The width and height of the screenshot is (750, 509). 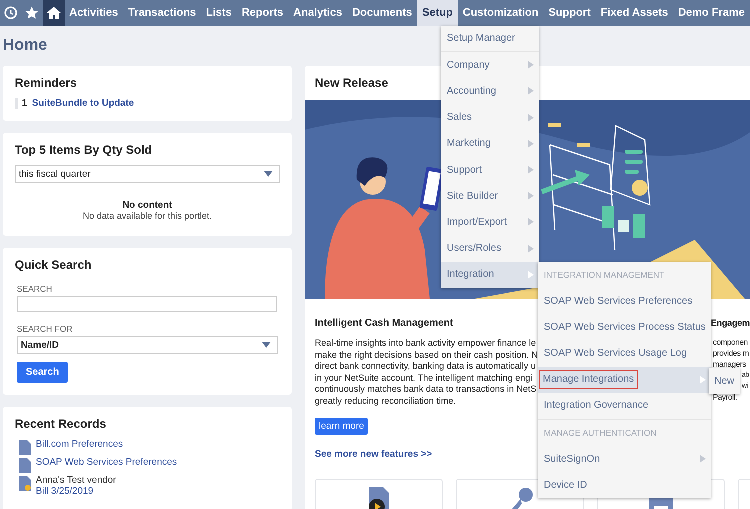 I want to click on menu-item: SuiteSignOn, so click(x=624, y=459).